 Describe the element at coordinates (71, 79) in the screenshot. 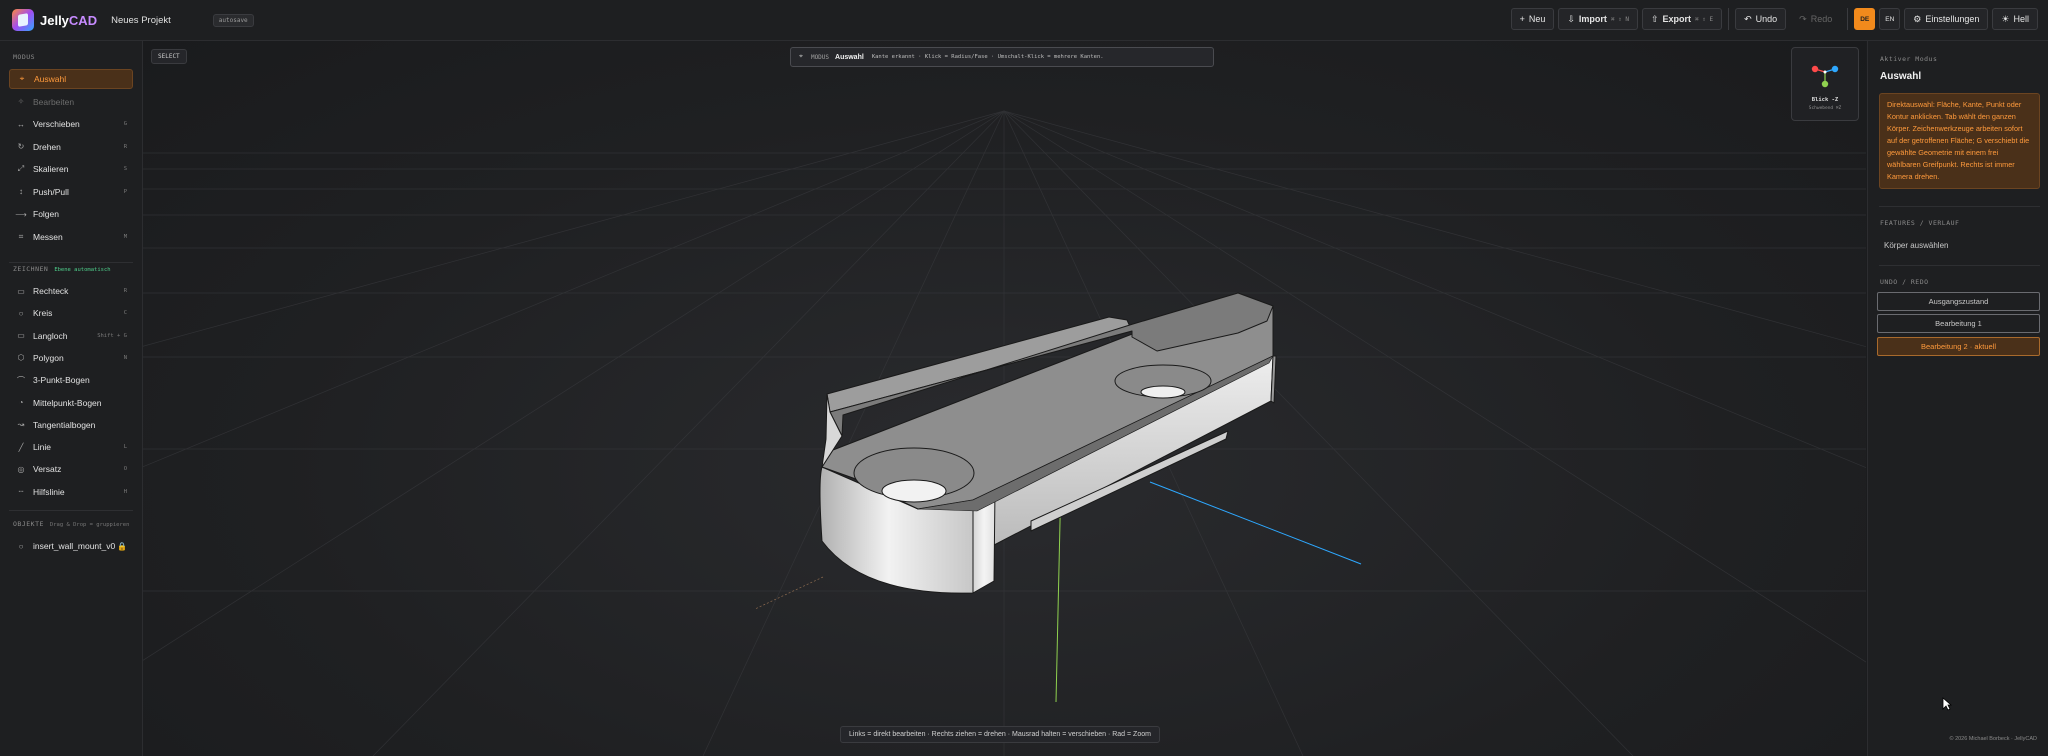

I see `mode-auswahl: ⌖ Auswahl` at that location.